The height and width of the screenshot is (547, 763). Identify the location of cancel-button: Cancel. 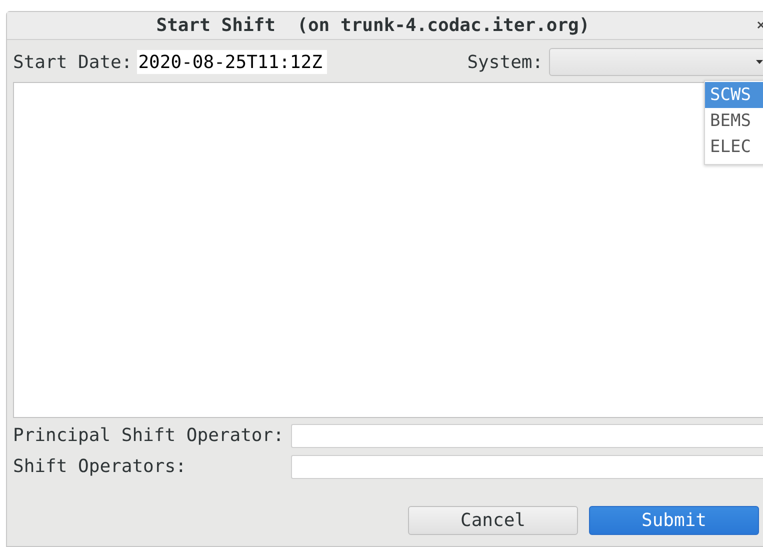
(493, 520).